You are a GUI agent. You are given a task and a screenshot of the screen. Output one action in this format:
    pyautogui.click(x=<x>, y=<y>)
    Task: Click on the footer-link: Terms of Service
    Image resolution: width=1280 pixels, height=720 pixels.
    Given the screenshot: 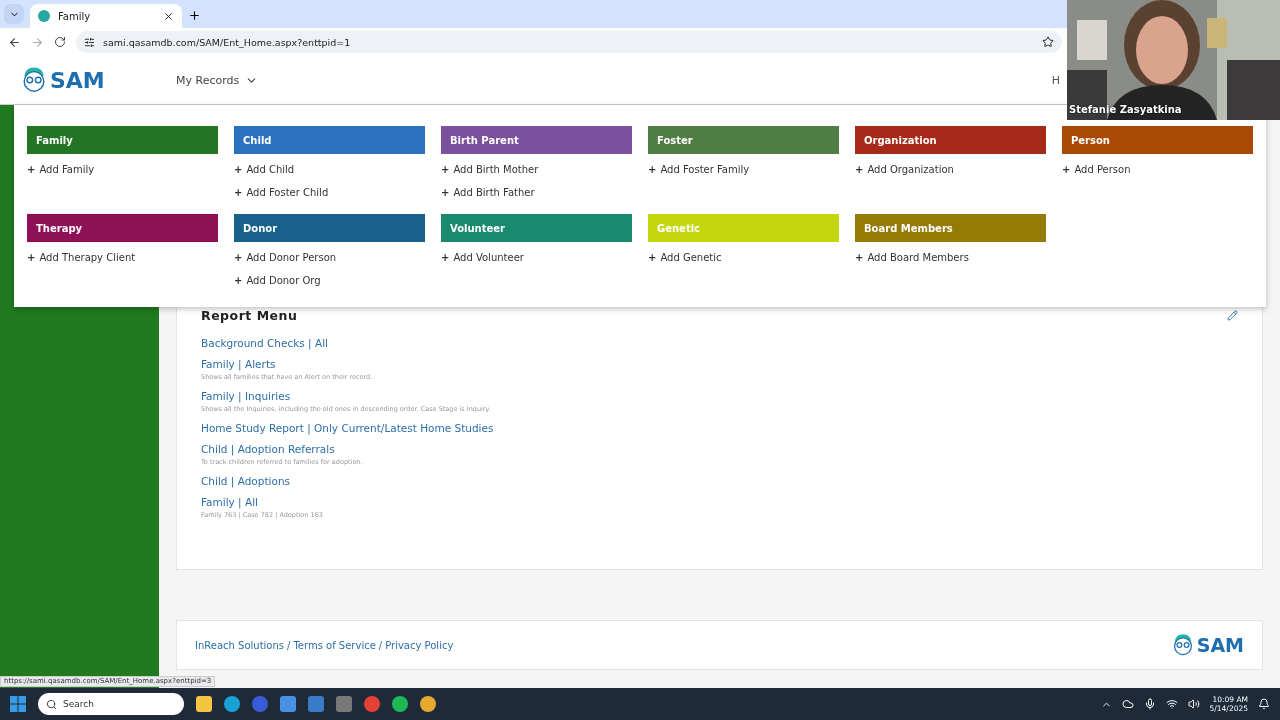 What is the action you would take?
    pyautogui.click(x=334, y=645)
    